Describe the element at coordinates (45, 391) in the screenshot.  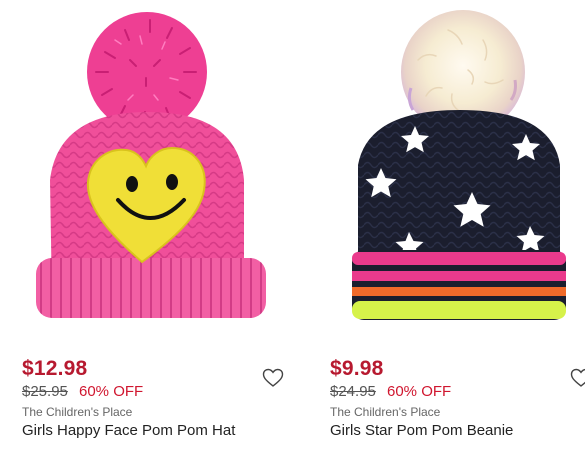
I see `original-price: $25.95` at that location.